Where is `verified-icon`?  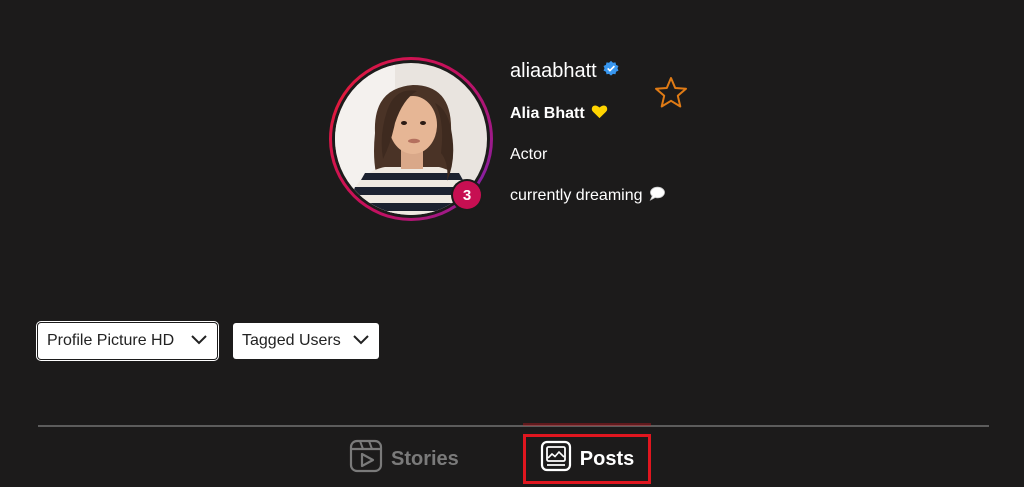
verified-icon is located at coordinates (611, 71).